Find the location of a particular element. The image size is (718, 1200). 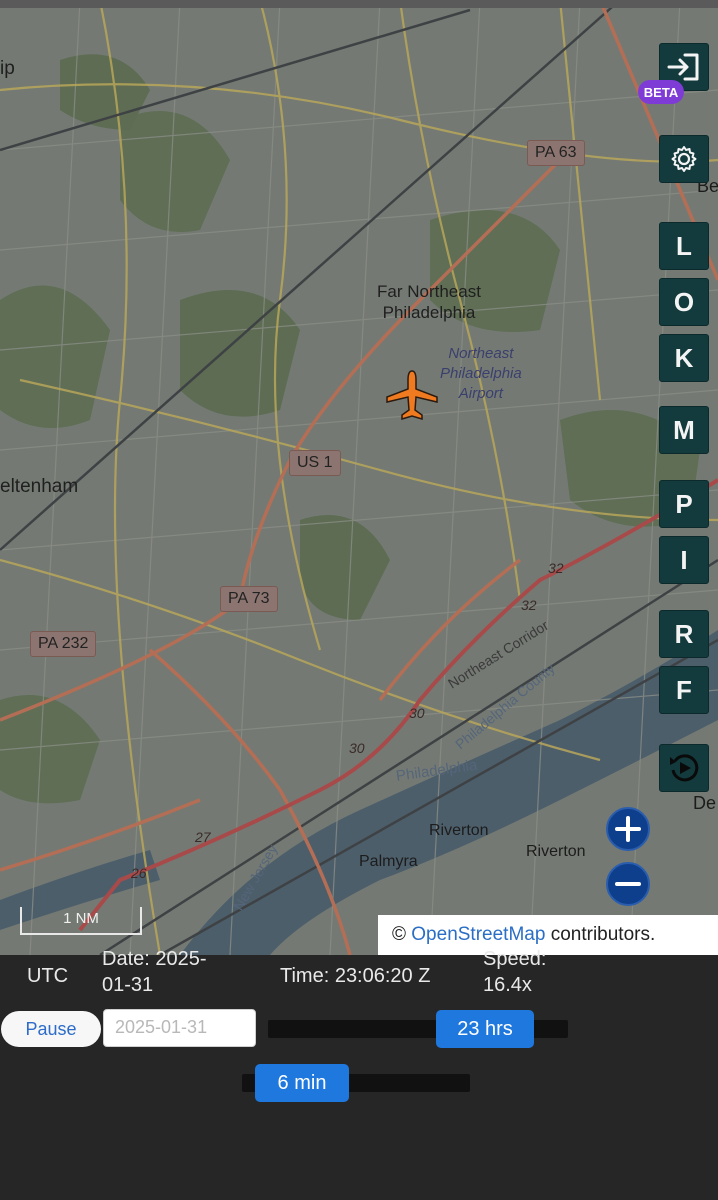

minutes-slider-thumb: 6 min is located at coordinates (302, 1083).